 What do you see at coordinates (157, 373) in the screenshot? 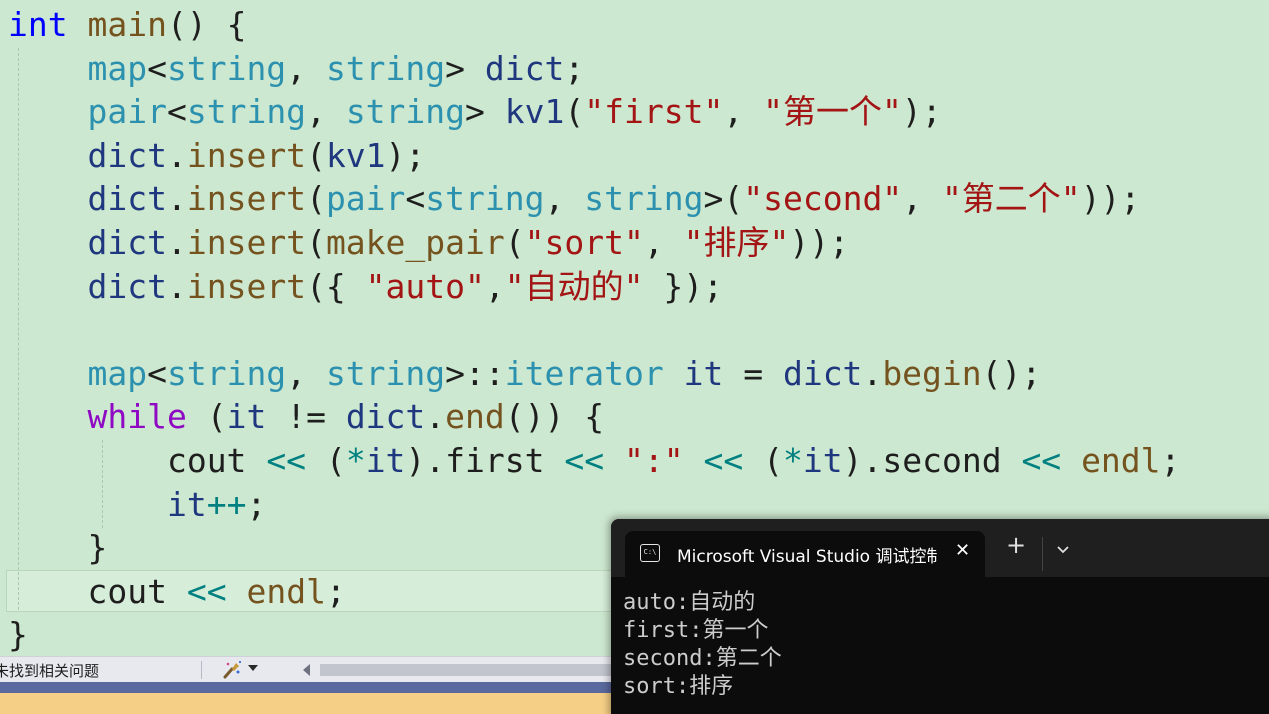
I see `code-token: <` at bounding box center [157, 373].